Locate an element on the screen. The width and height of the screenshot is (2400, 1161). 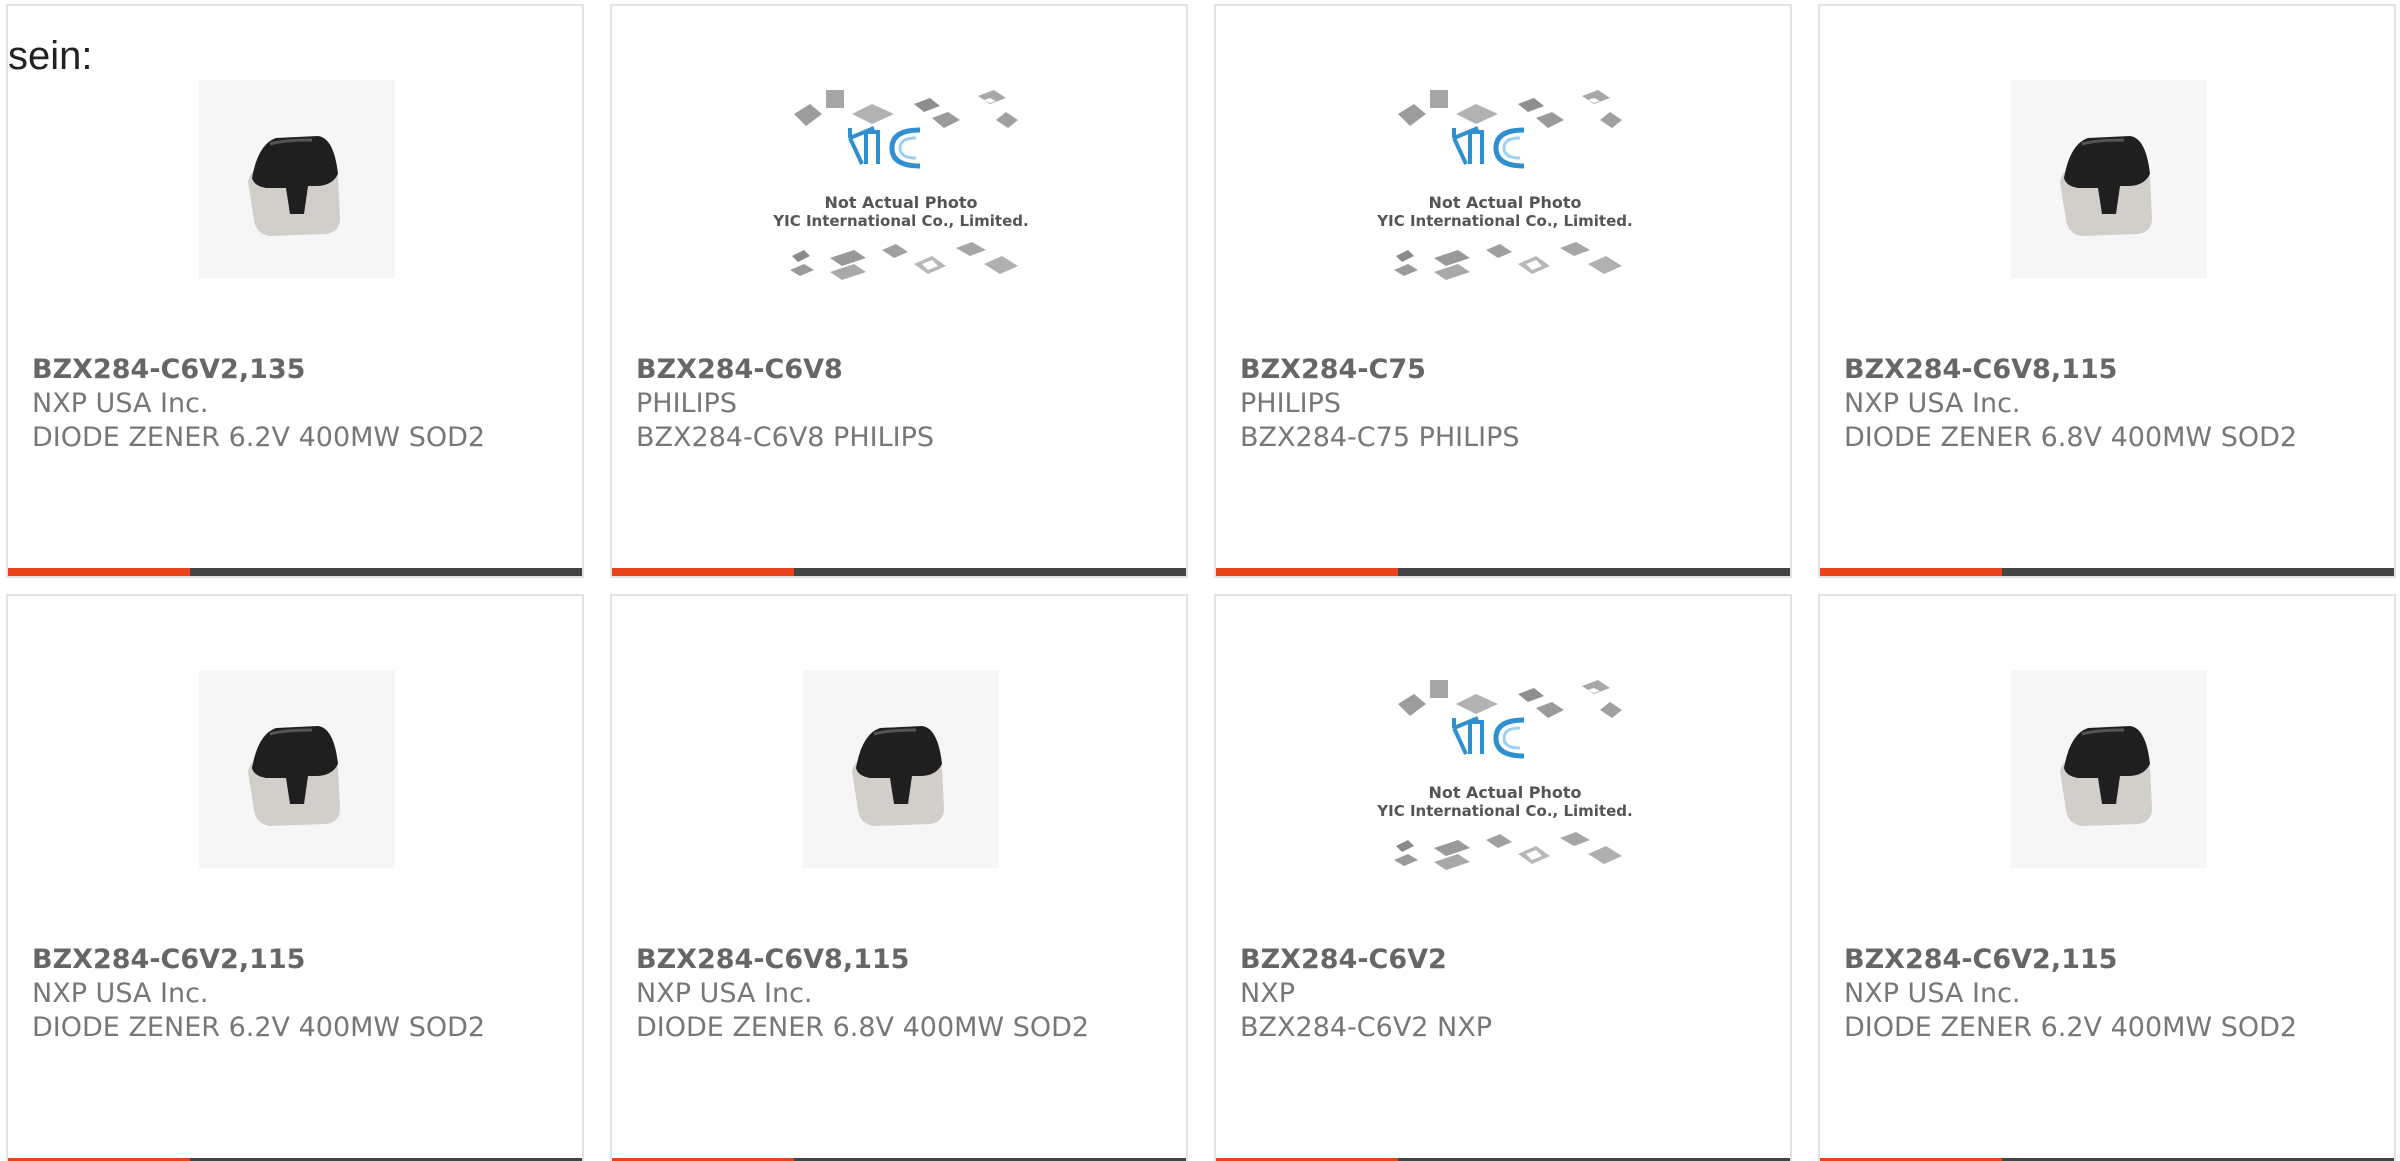
description: BZX284-C6V8 PHILIPS is located at coordinates (785, 437).